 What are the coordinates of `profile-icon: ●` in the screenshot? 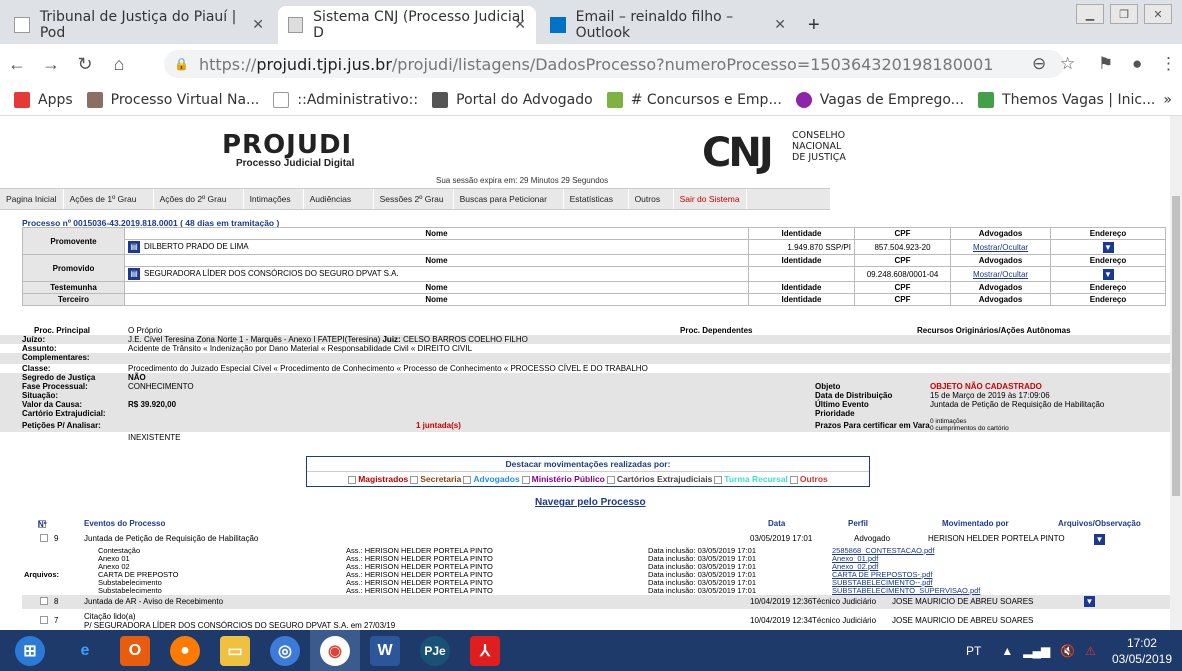 It's located at (1137, 64).